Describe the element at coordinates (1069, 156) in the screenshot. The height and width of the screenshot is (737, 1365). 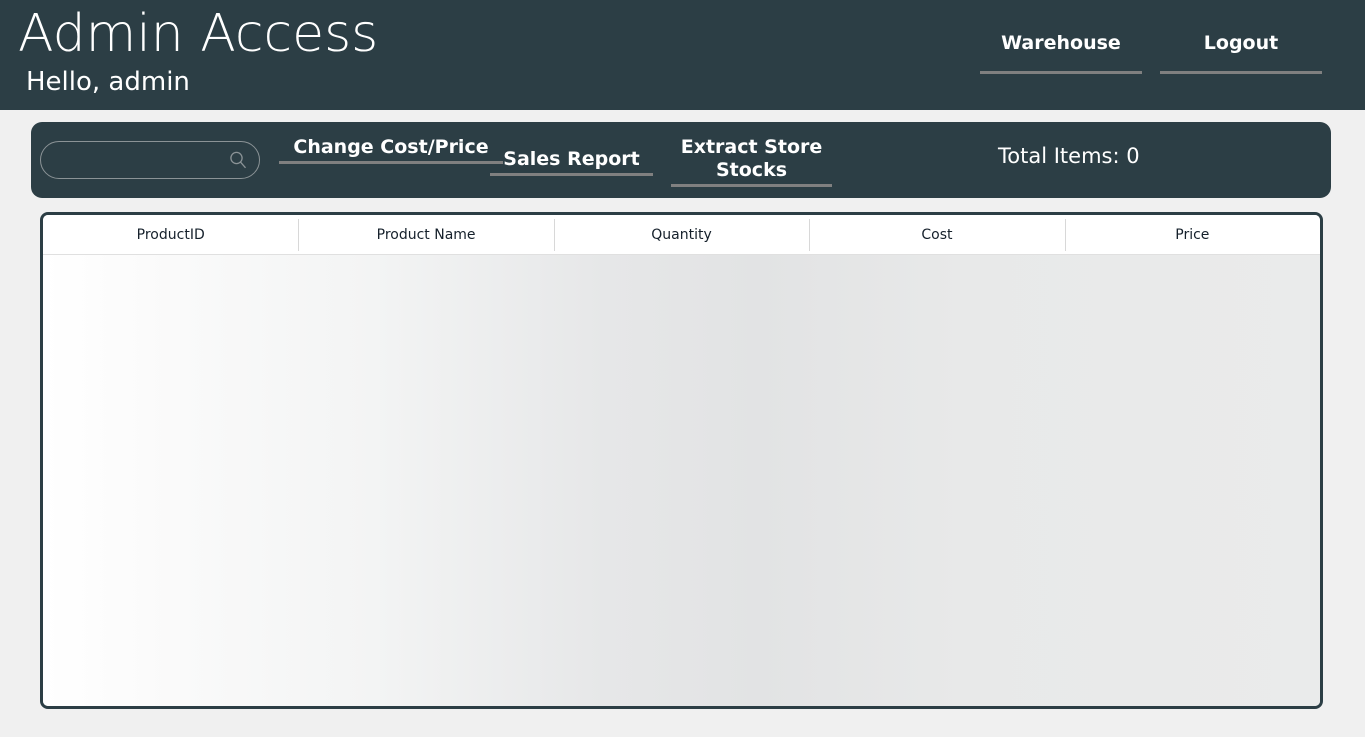
I see `total-items-label: Total Items: 0` at that location.